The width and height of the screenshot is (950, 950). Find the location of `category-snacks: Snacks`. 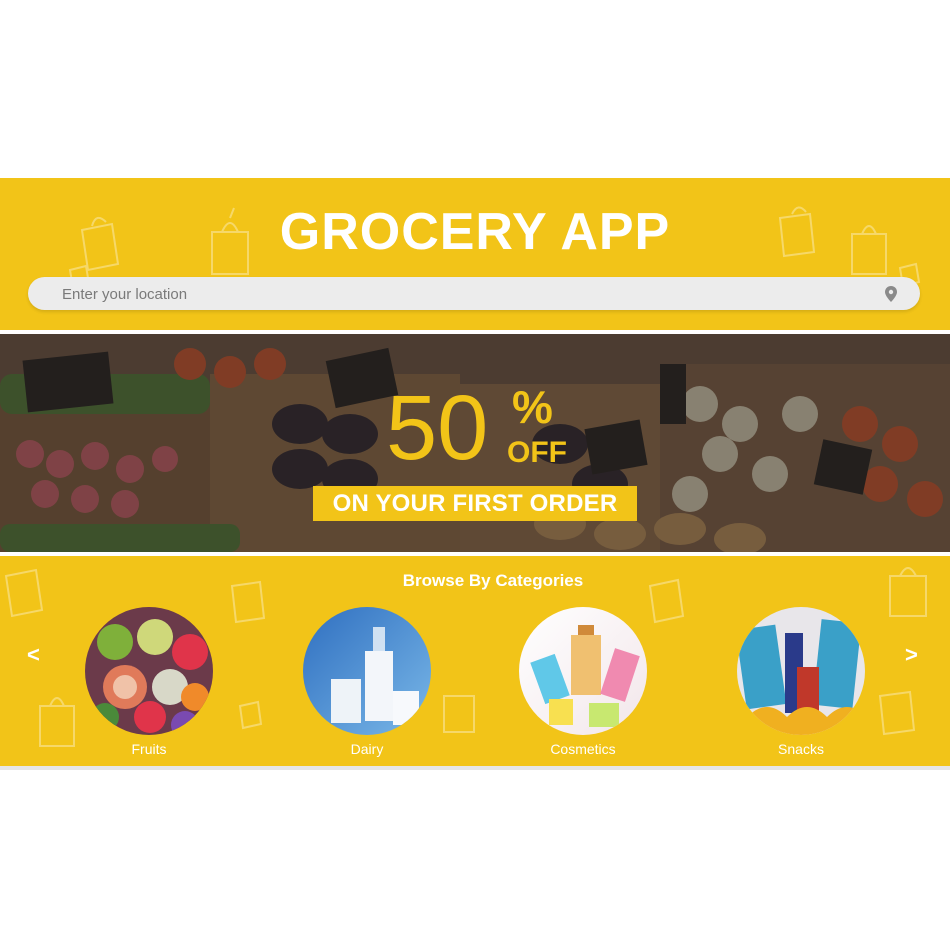

category-snacks: Snacks is located at coordinates (801, 682).